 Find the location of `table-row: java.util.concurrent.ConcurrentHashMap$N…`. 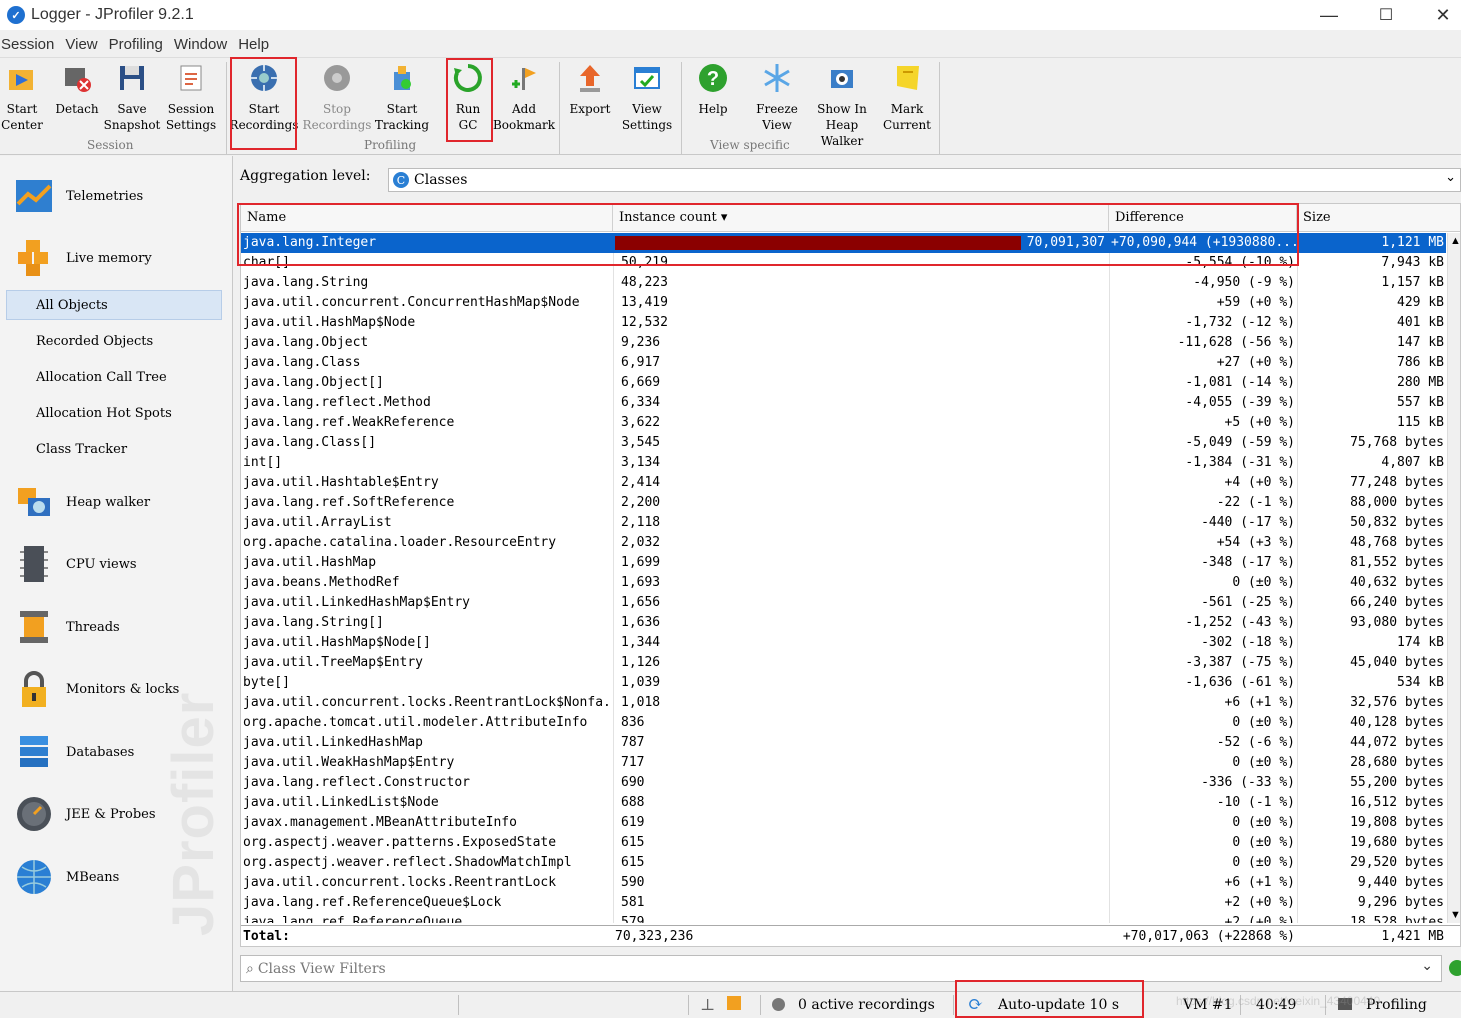

table-row: java.util.concurrent.ConcurrentHashMap$N… is located at coordinates (843, 303).